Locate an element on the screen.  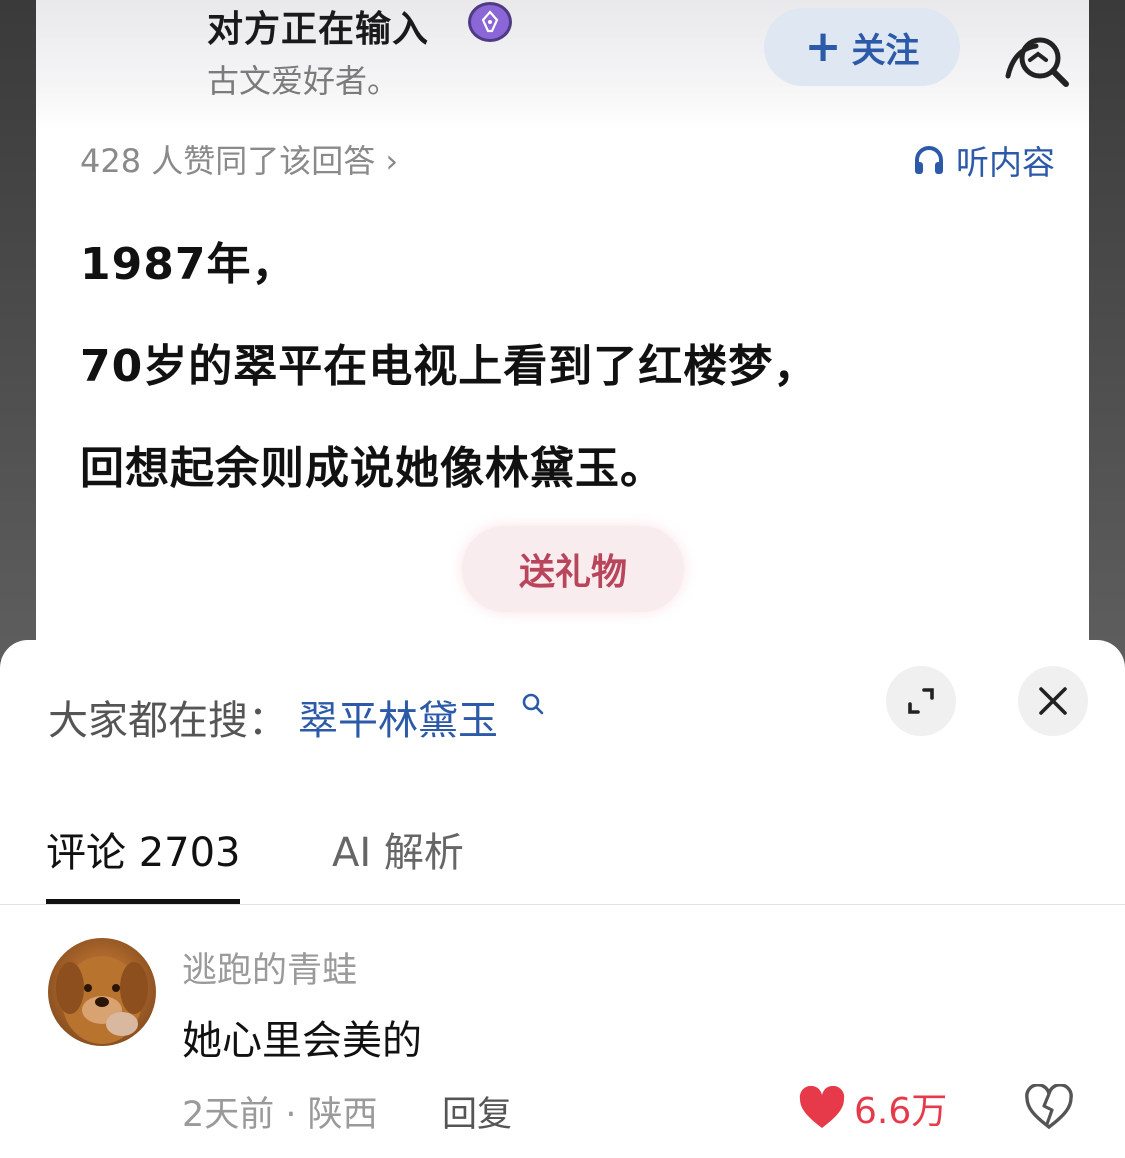
author-name: 对方正在输入 is located at coordinates (318, 26).